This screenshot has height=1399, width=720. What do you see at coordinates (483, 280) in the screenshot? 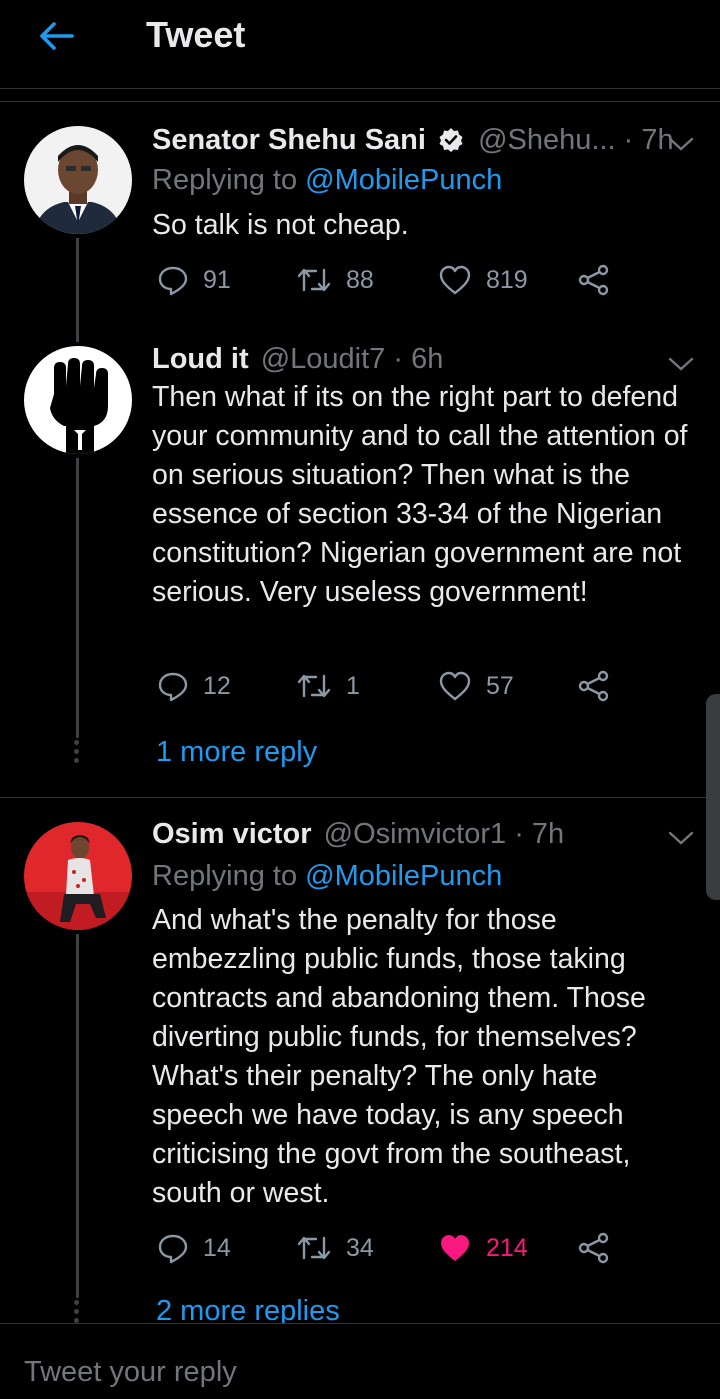
I see `like-button: 819` at bounding box center [483, 280].